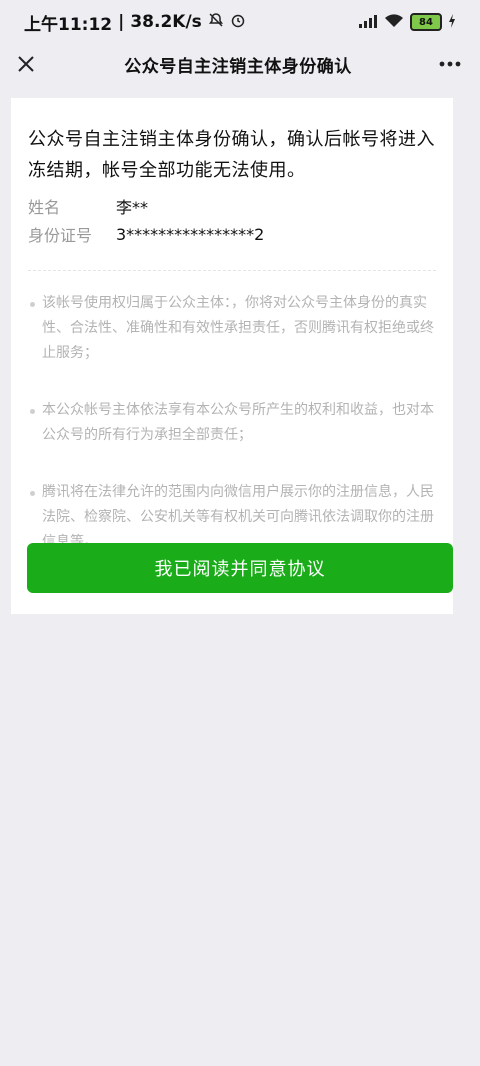 The height and width of the screenshot is (1066, 480). What do you see at coordinates (232, 206) in the screenshot?
I see `info-row-name: 姓名 李**` at bounding box center [232, 206].